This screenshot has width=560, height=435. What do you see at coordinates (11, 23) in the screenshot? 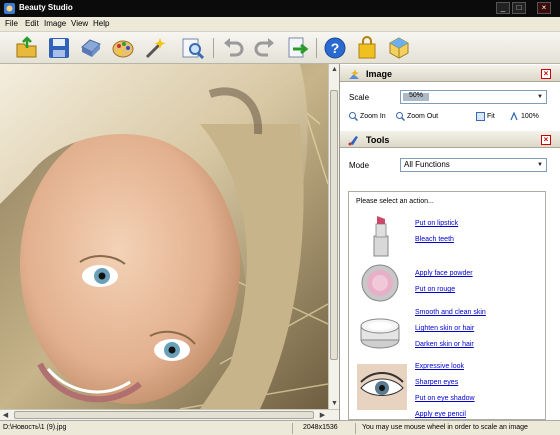
I see `menu-file: File` at bounding box center [11, 23].